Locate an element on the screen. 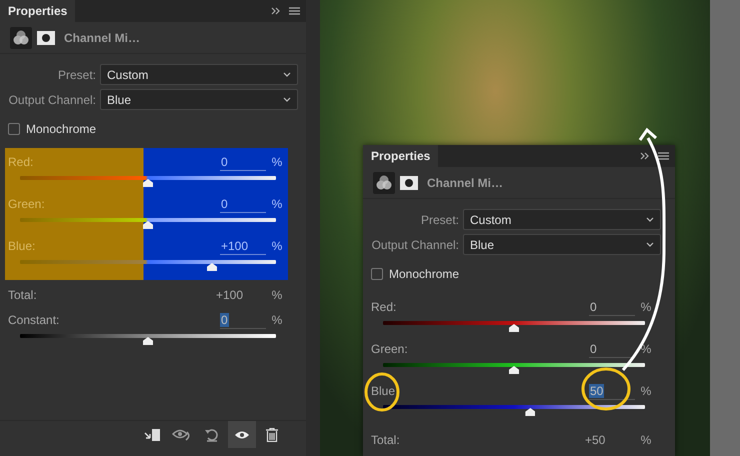 The width and height of the screenshot is (740, 456). slider-label: Blue: is located at coordinates (22, 246).